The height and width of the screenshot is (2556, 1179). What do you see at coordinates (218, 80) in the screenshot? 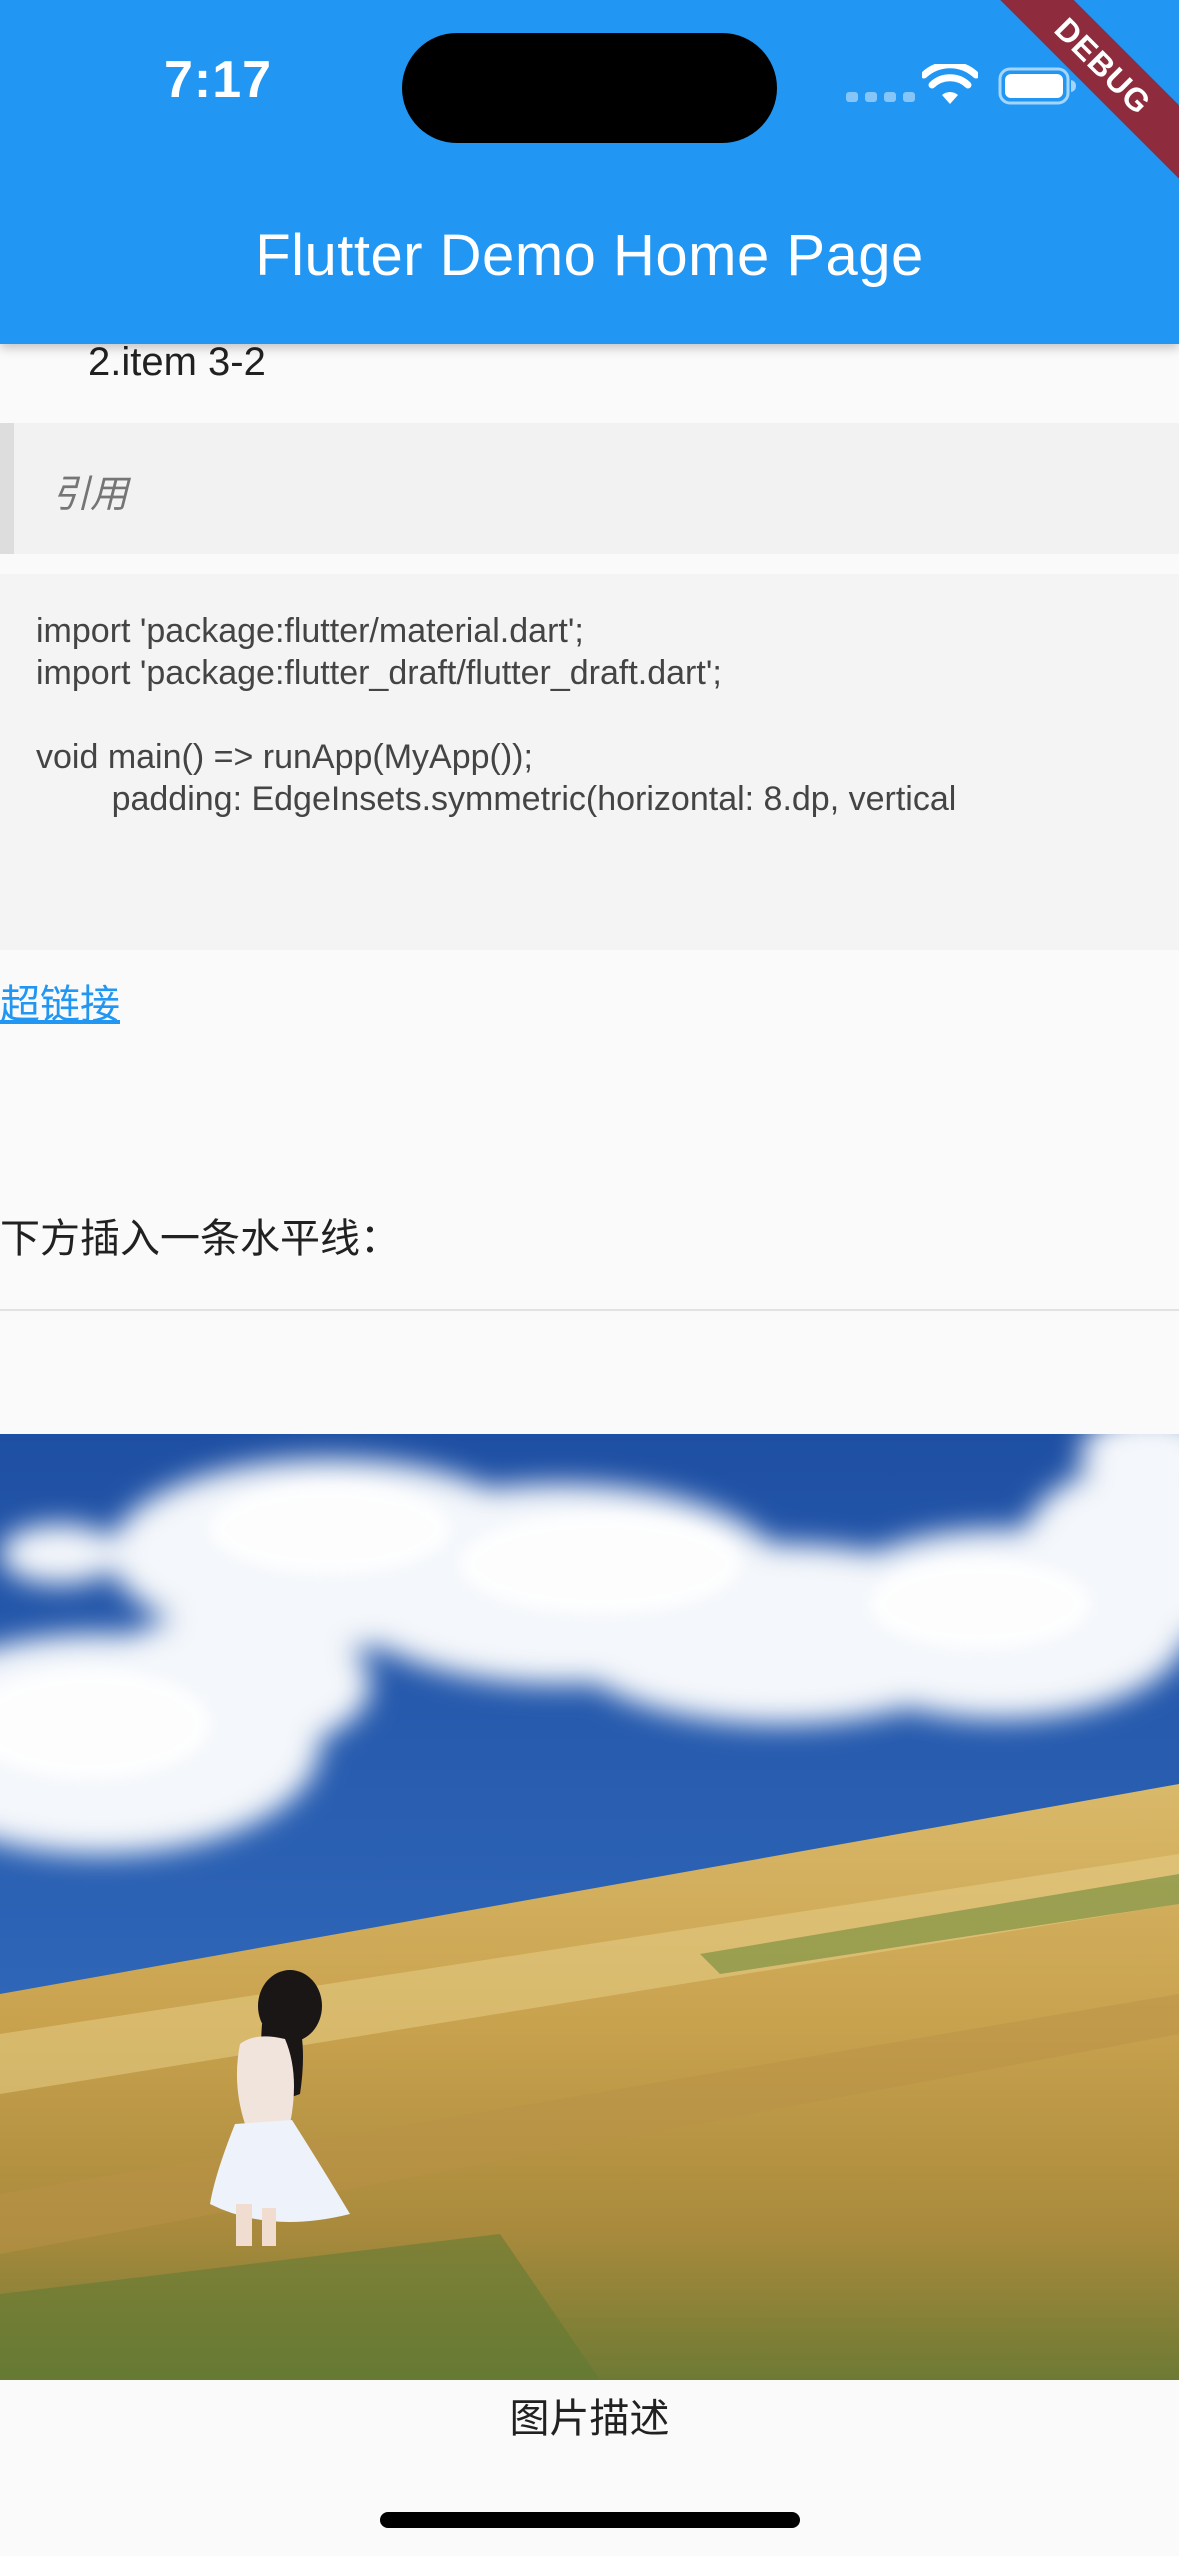
I see `status-time: 7:17` at bounding box center [218, 80].